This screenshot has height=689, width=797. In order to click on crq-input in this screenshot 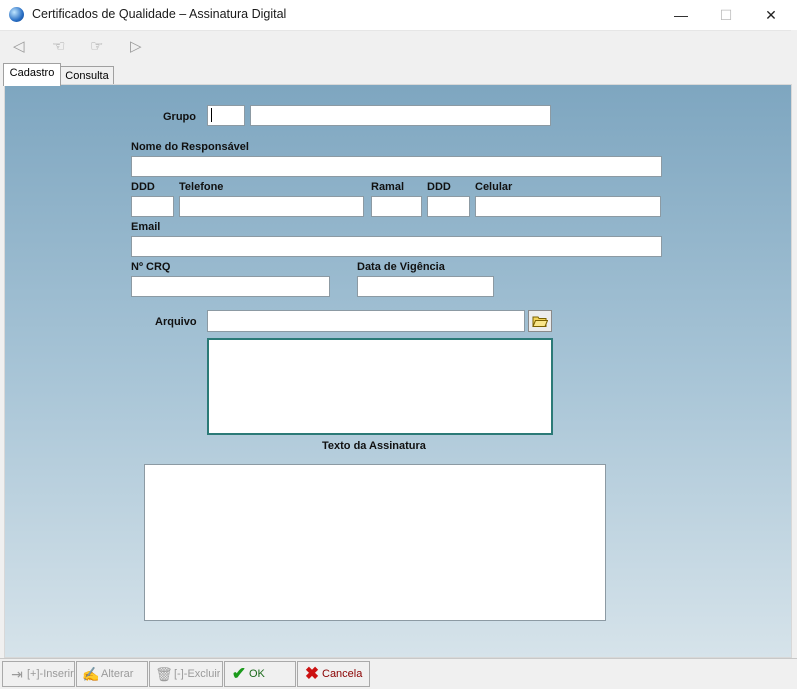, I will do `click(230, 286)`.